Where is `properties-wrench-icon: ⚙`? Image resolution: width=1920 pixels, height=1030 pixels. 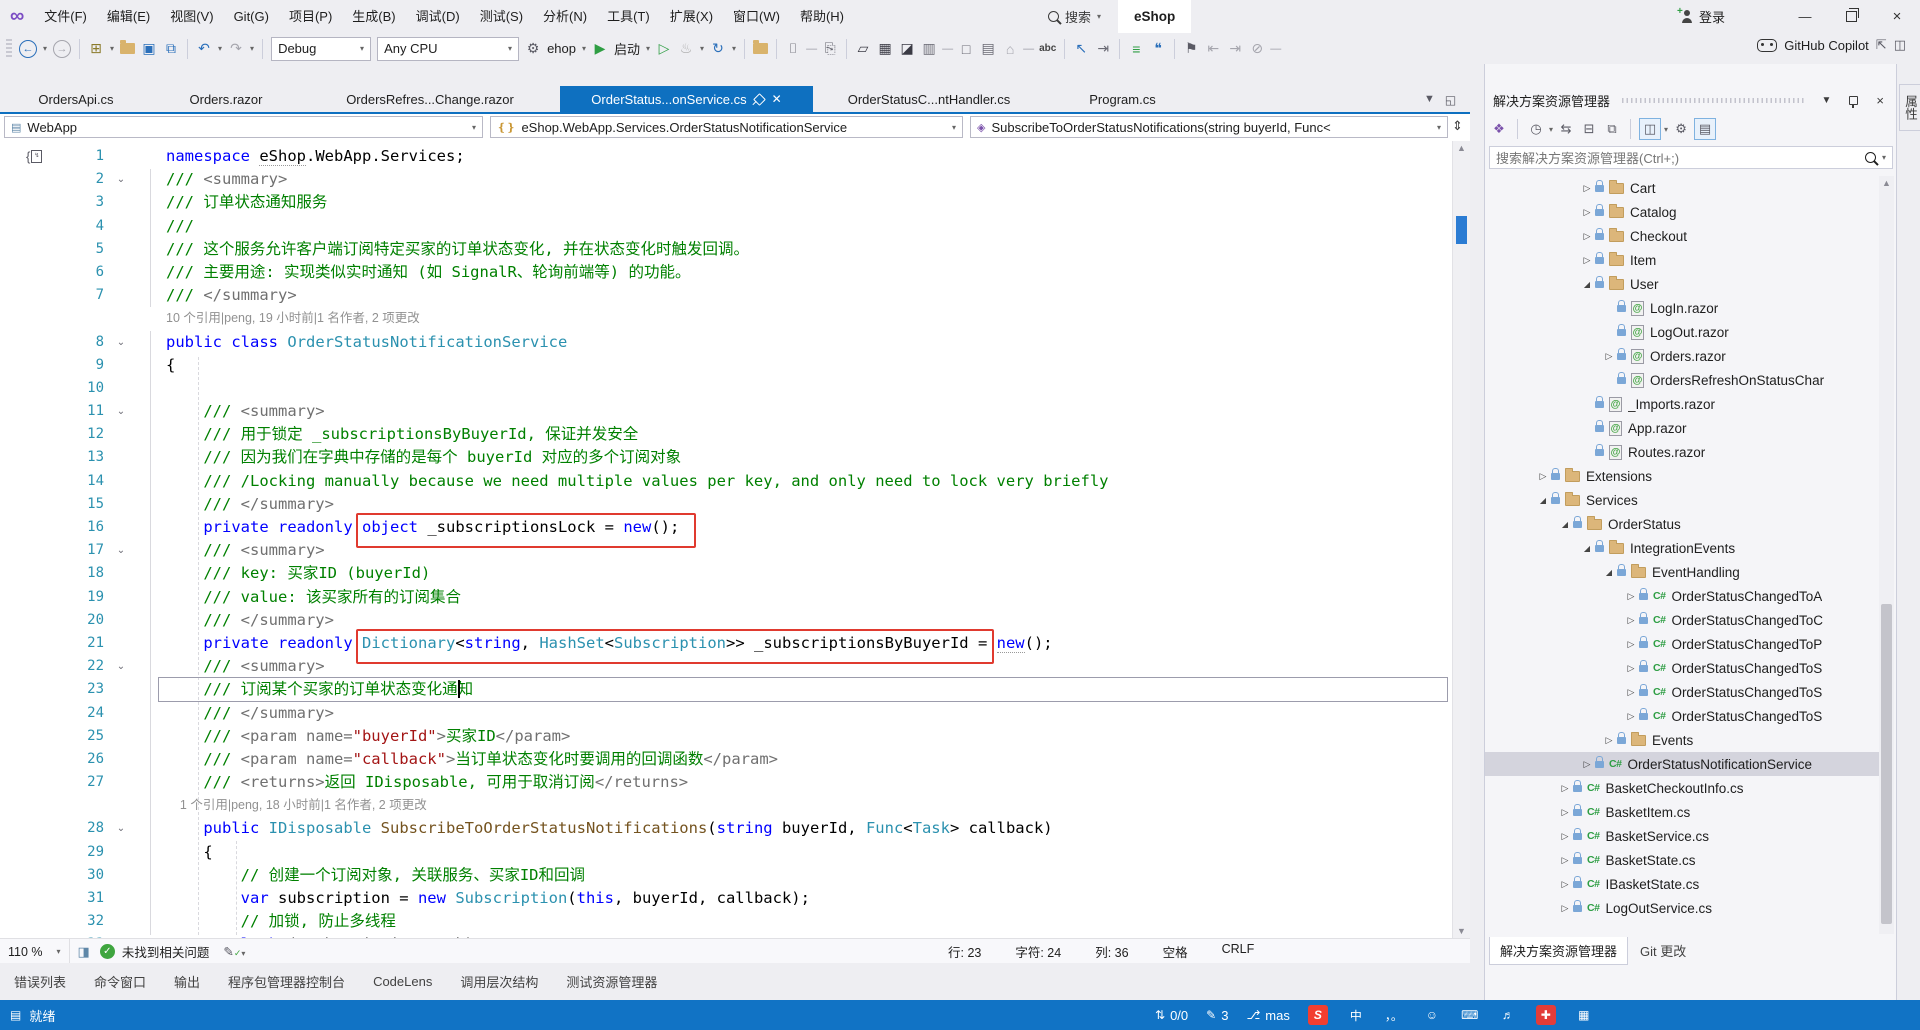
properties-wrench-icon: ⚙ is located at coordinates (1681, 129).